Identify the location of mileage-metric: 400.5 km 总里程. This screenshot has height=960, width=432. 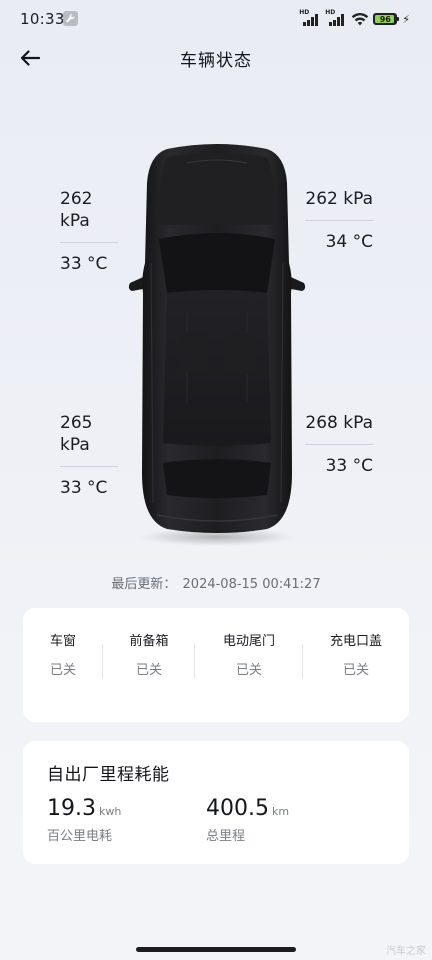
(247, 820).